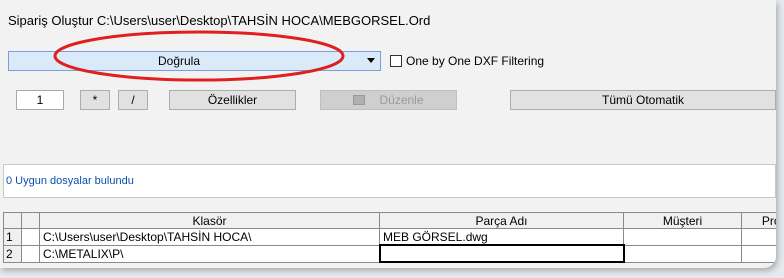 The image size is (784, 278). I want to click on header-cell, so click(30, 220).